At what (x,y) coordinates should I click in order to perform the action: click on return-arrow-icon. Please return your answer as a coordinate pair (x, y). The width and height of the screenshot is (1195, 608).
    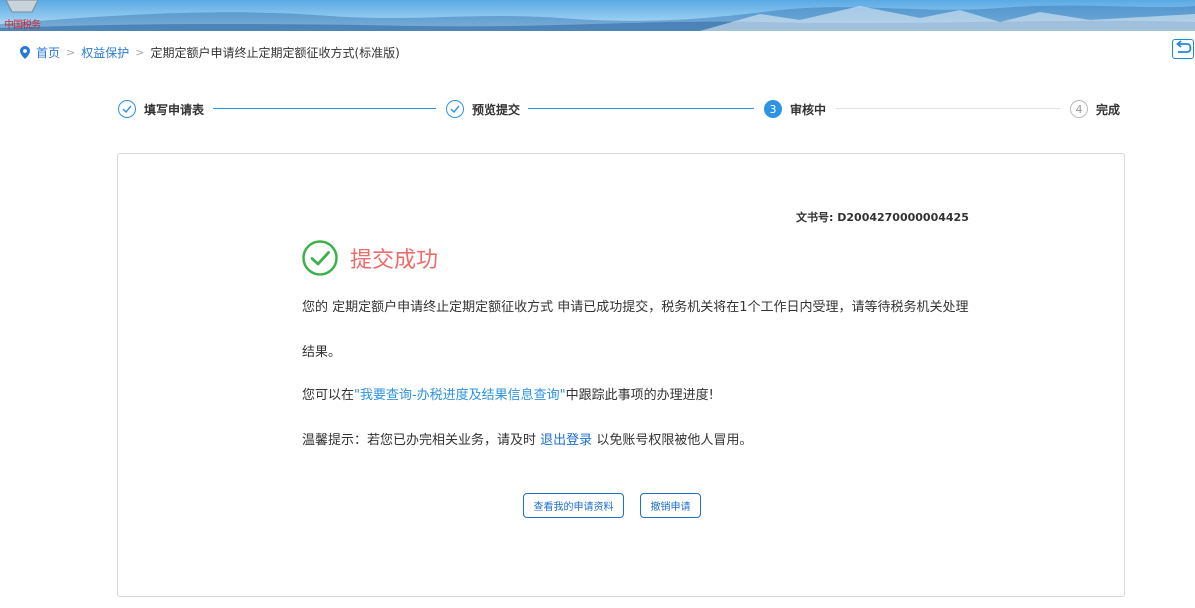
    Looking at the image, I should click on (1184, 46).